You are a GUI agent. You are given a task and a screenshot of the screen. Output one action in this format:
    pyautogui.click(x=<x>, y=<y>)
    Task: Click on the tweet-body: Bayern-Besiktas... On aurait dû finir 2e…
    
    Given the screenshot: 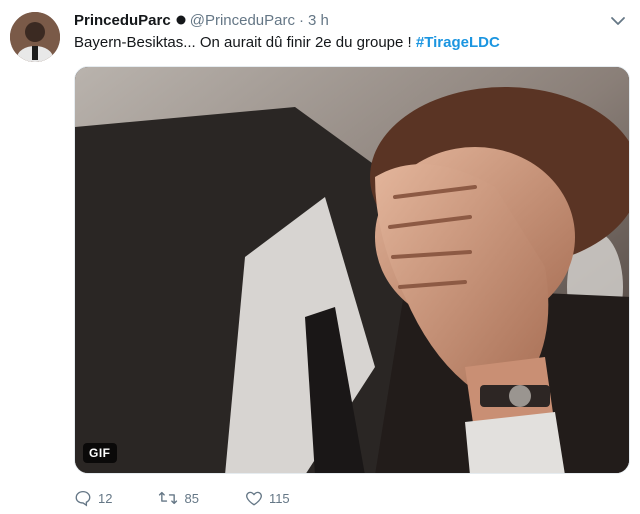 What is the action you would take?
    pyautogui.click(x=245, y=42)
    